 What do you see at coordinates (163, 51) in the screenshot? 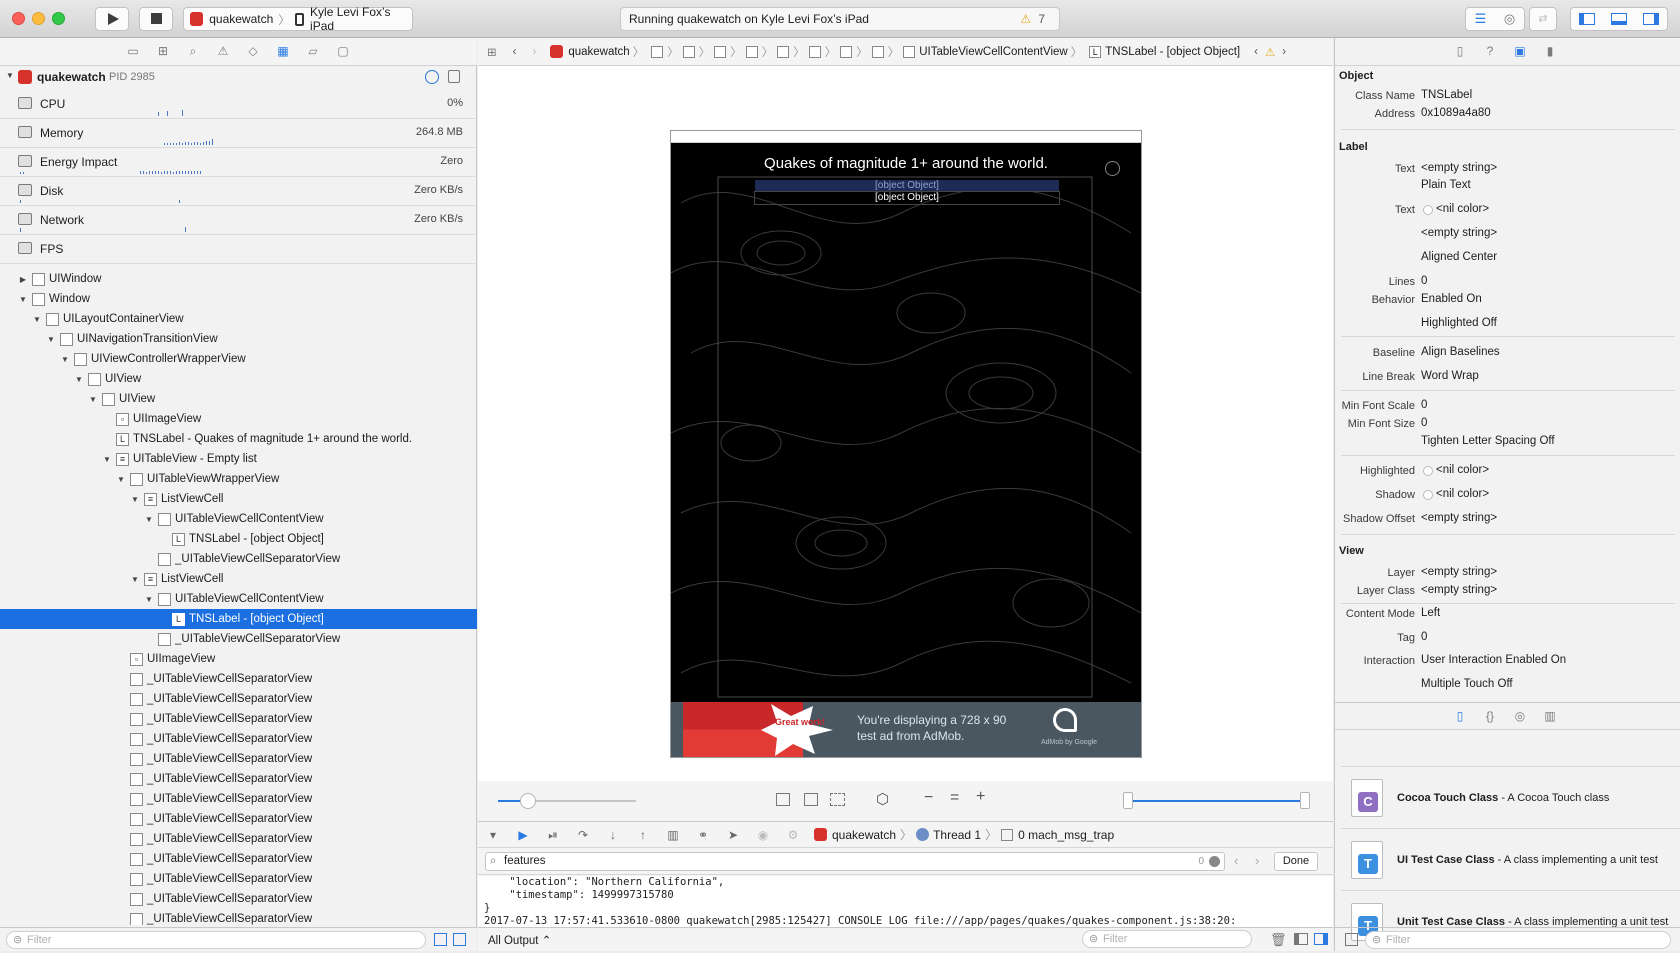
I see `symbol-navigator-icon: ⊞` at bounding box center [163, 51].